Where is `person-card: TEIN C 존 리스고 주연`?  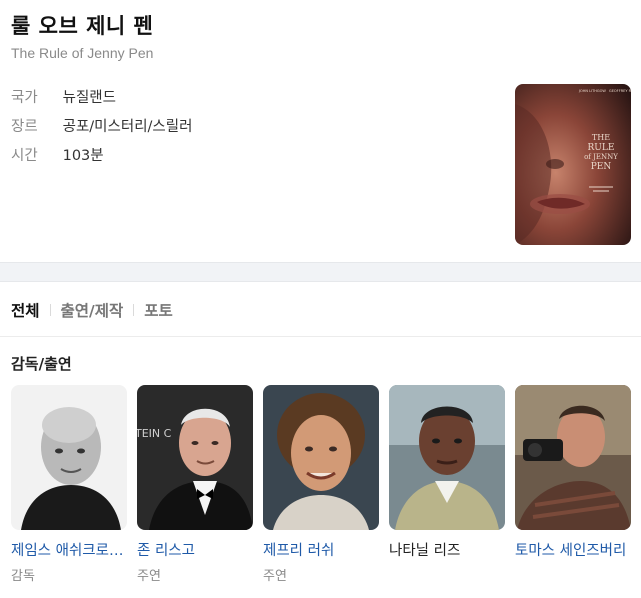 person-card: TEIN C 존 리스고 주연 is located at coordinates (195, 484).